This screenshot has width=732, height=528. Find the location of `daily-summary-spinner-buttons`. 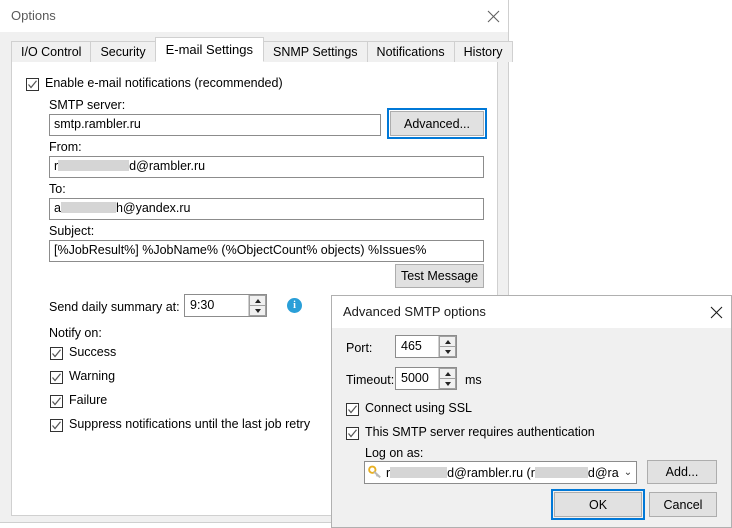

daily-summary-spinner-buttons is located at coordinates (257, 305).